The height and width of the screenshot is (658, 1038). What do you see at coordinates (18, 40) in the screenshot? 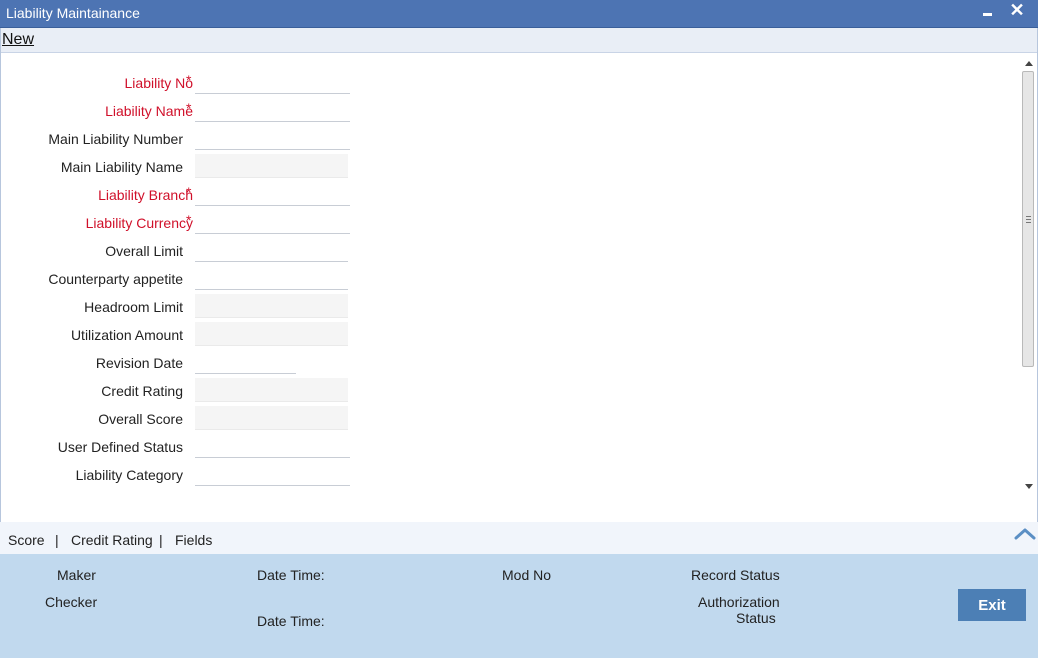
I see `new-link: New` at bounding box center [18, 40].